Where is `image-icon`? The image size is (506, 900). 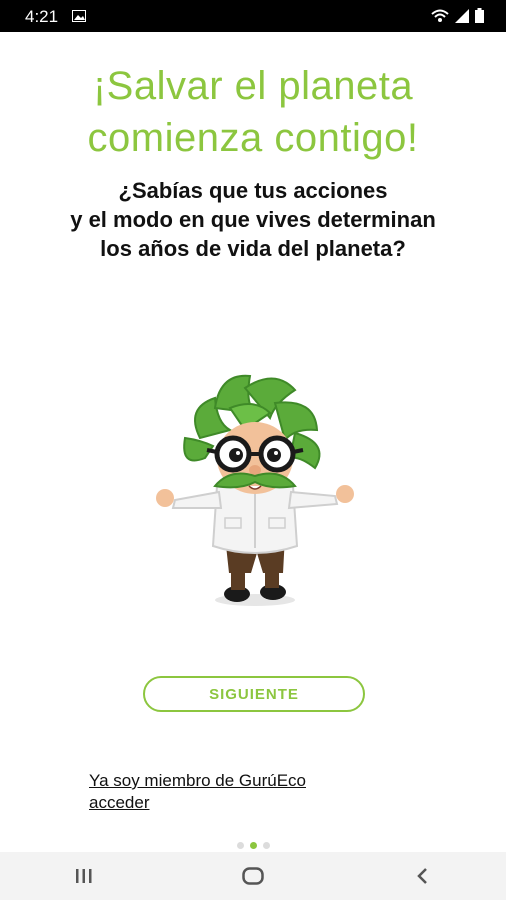
image-icon is located at coordinates (79, 18).